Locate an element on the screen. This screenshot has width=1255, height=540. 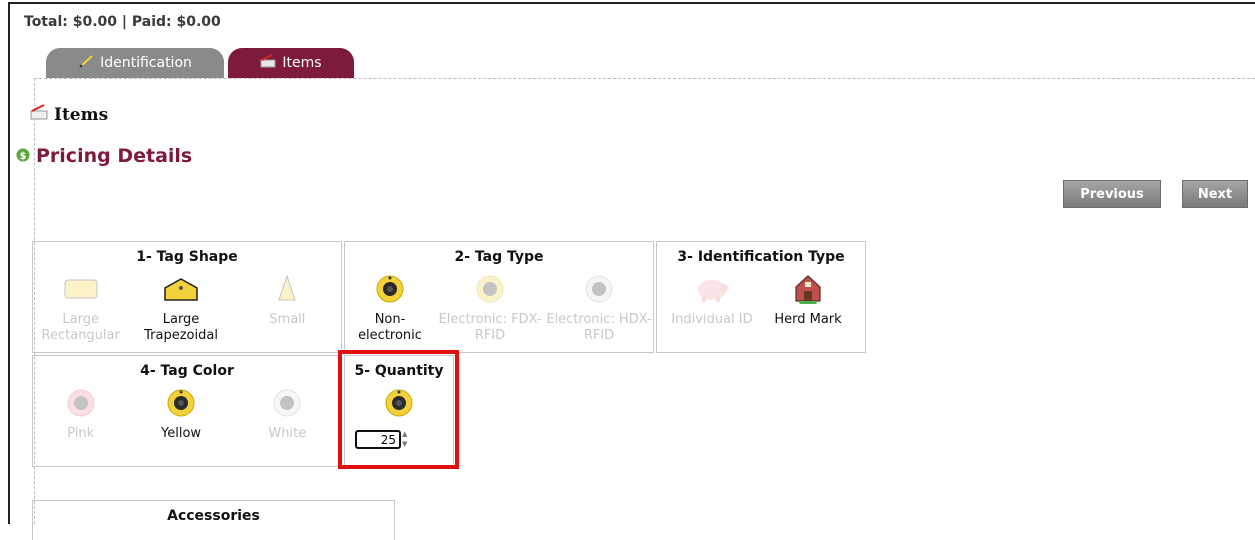
option-label: Individual ID is located at coordinates (712, 319).